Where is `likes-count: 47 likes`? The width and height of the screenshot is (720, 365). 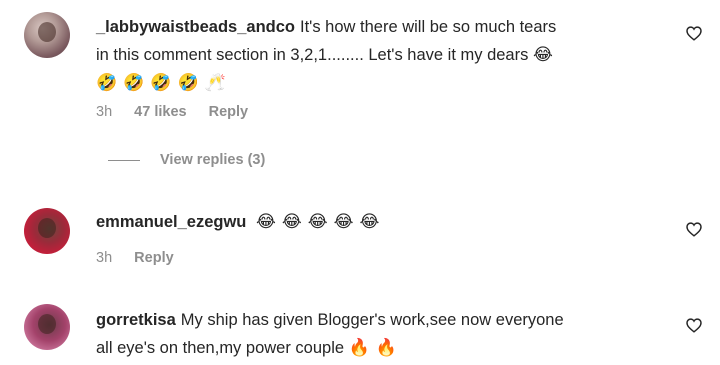
likes-count: 47 likes is located at coordinates (160, 112).